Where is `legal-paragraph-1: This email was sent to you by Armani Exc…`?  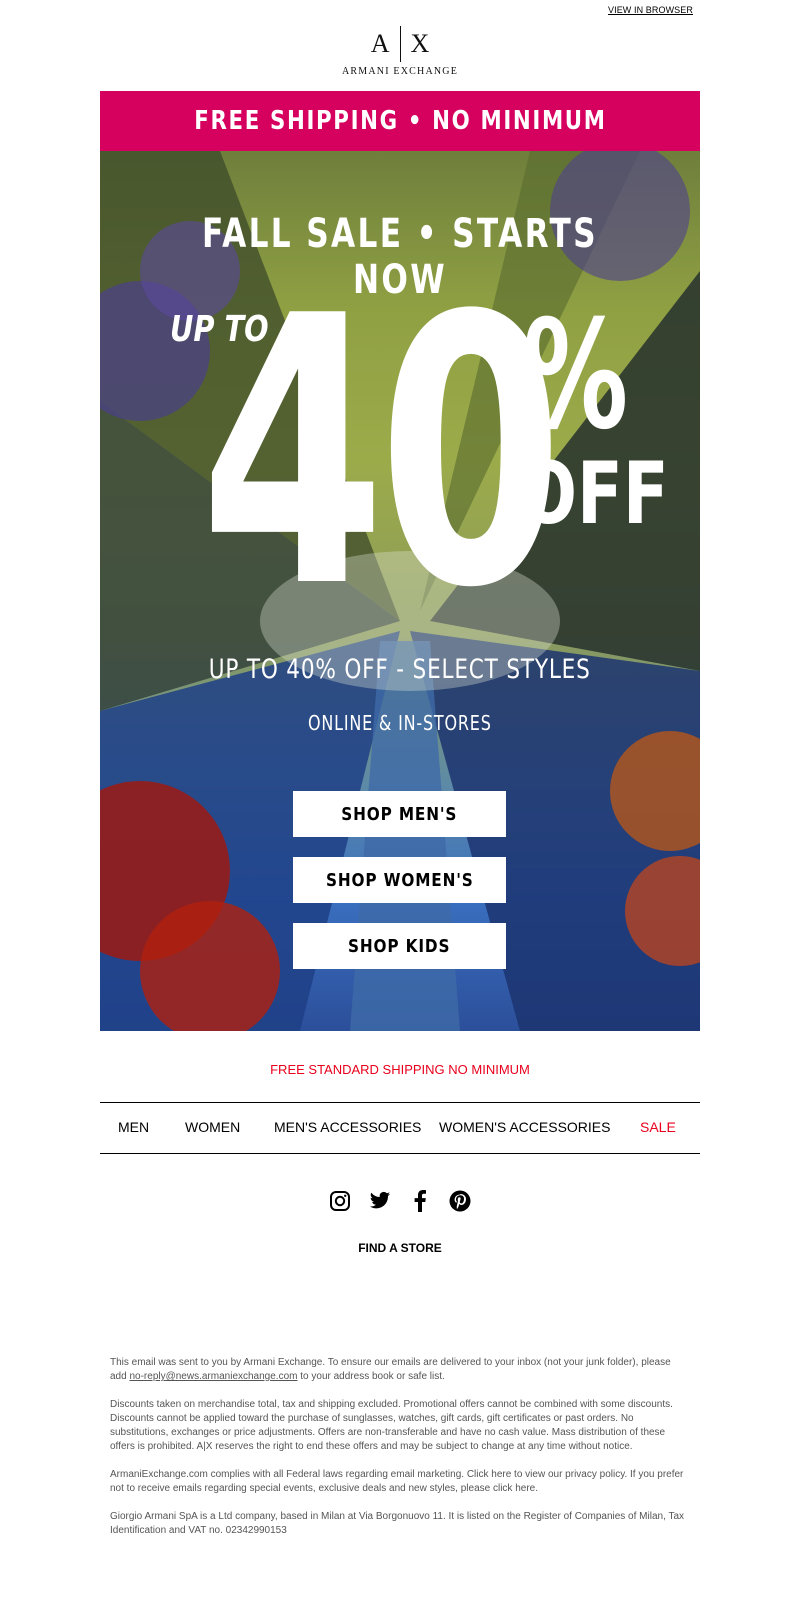
legal-paragraph-1: This email was sent to you by Armani Exc… is located at coordinates (400, 1370).